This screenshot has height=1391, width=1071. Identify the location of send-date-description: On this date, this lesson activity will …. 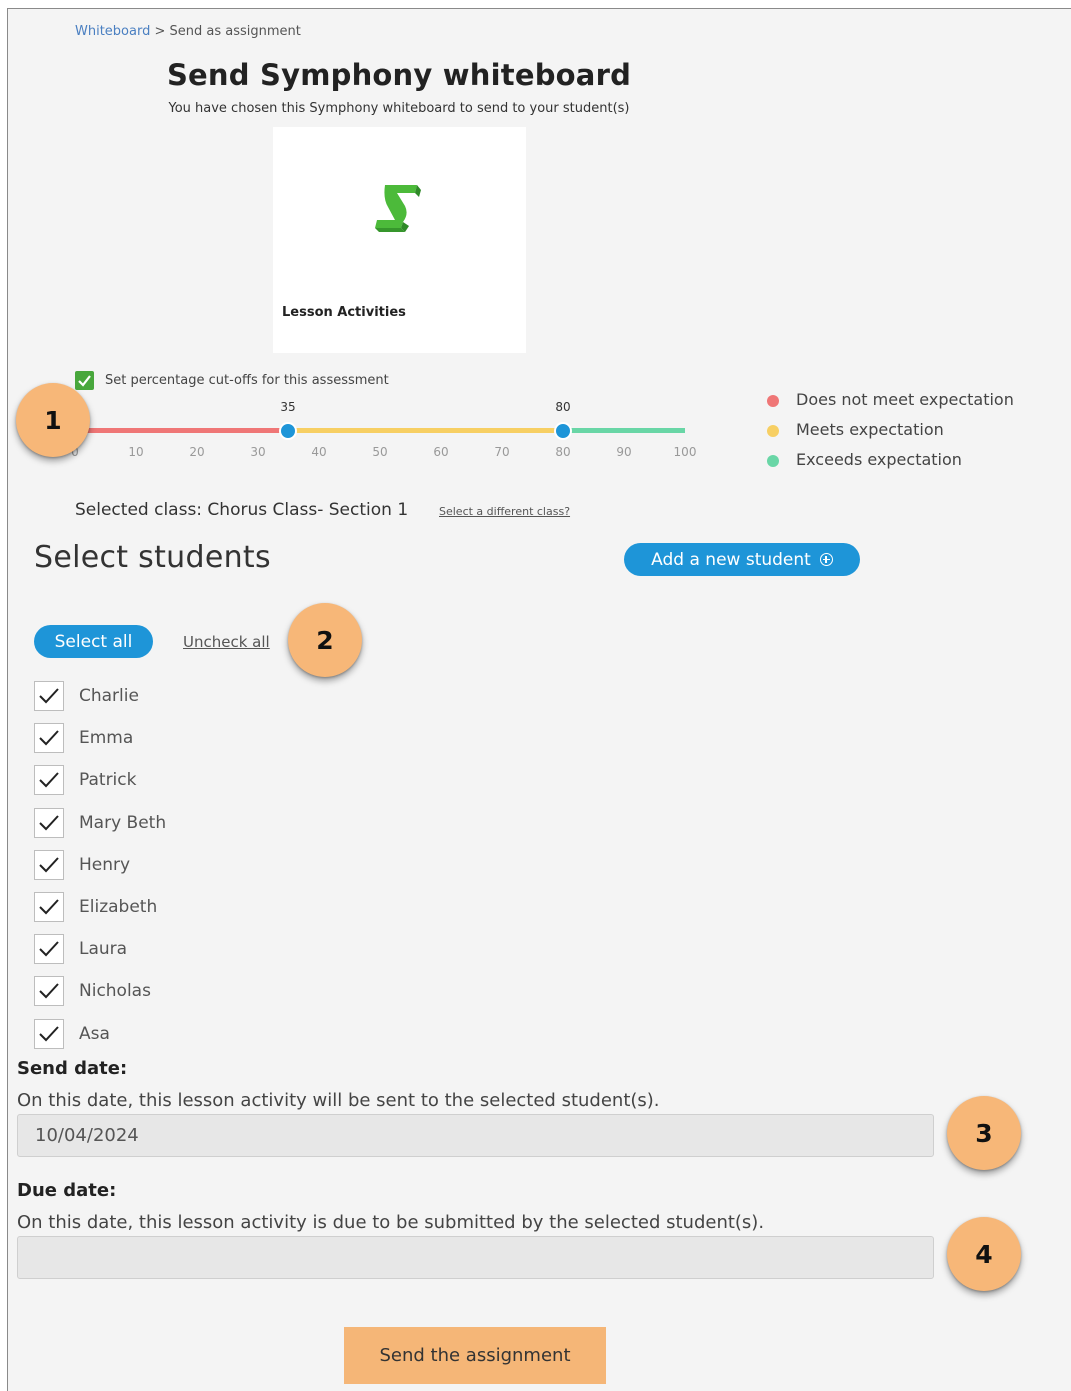
(338, 1100).